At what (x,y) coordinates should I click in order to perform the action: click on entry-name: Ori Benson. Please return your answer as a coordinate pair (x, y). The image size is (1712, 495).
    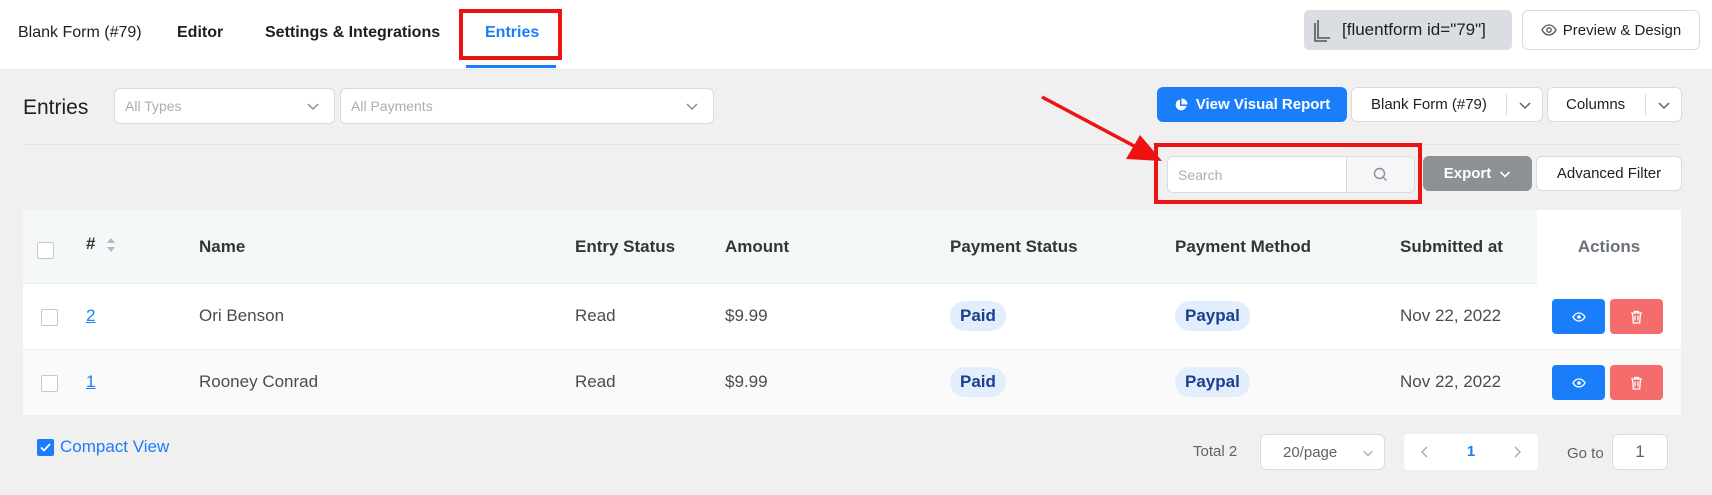
    Looking at the image, I should click on (242, 315).